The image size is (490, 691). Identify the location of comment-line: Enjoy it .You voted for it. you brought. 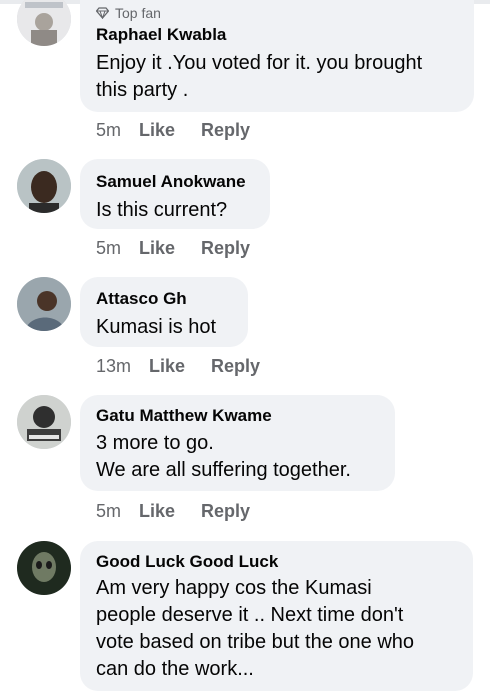
(259, 63).